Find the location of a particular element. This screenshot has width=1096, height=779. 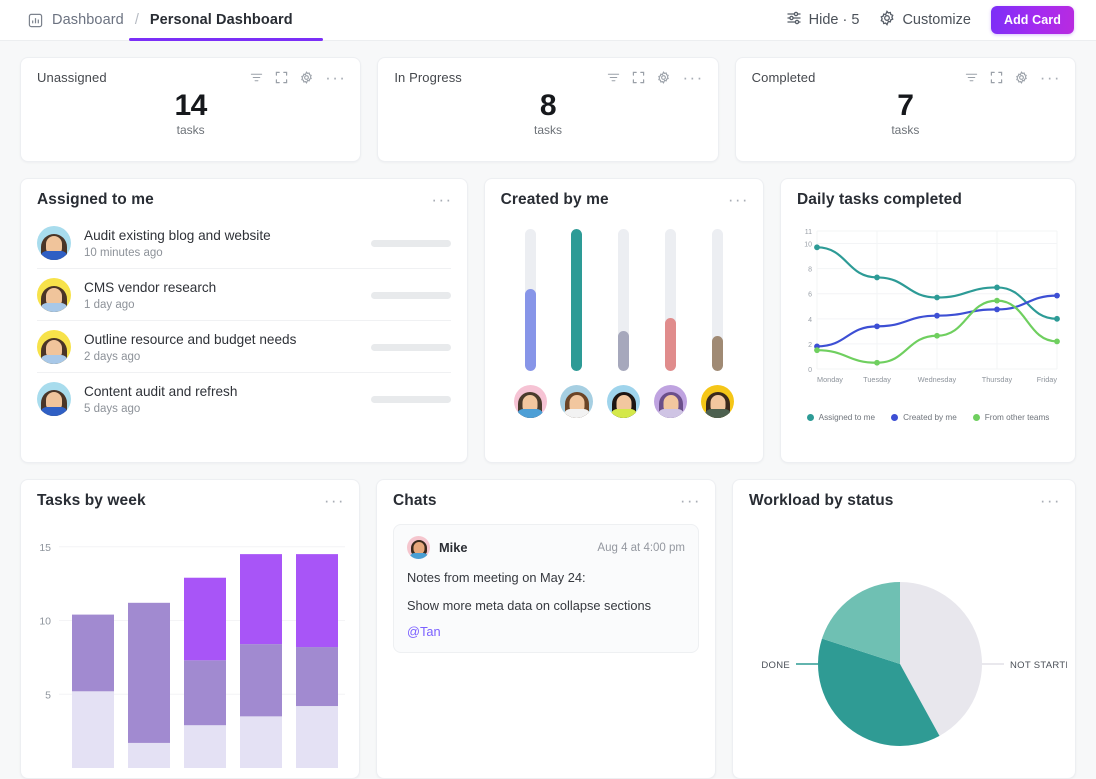

task-name: Content audit and refresh is located at coordinates (161, 391).